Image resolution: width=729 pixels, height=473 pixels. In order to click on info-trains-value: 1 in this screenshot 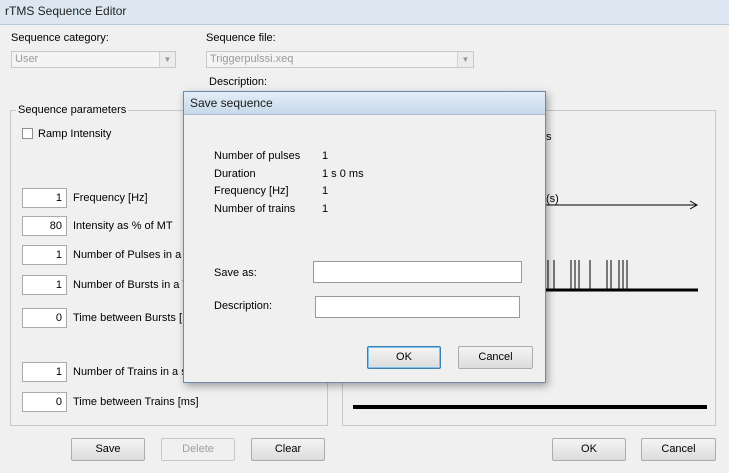, I will do `click(325, 209)`.